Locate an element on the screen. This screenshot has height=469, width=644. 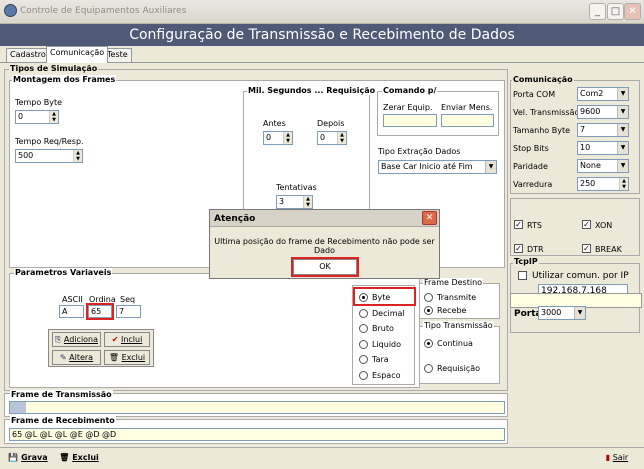
tipo-extracao-select: Base Car Inicio até Fim ▼ is located at coordinates (437, 167).